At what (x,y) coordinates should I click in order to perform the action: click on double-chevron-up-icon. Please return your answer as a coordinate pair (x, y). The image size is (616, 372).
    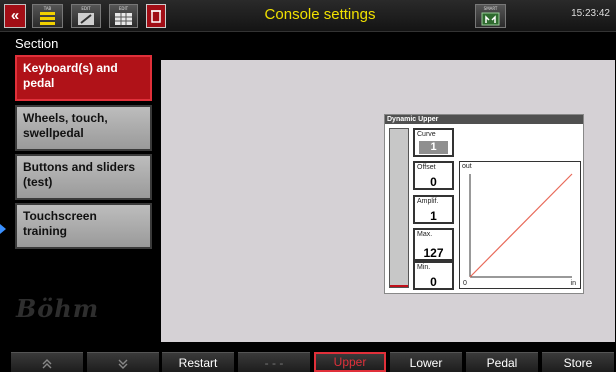
    Looking at the image, I should click on (47, 363).